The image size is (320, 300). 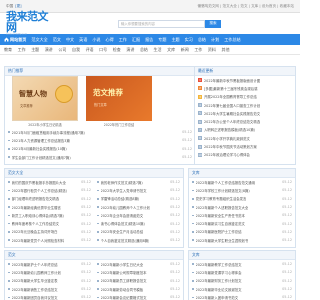 I want to click on site-logo: 我来范文网 www.wolaifw.com, so click(x=28, y=23).